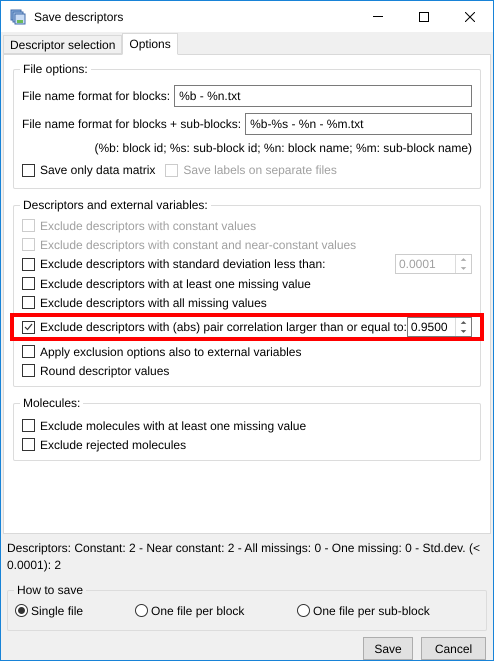 This screenshot has height=661, width=494. Describe the element at coordinates (453, 648) in the screenshot. I see `dialog-button: Cancel` at that location.